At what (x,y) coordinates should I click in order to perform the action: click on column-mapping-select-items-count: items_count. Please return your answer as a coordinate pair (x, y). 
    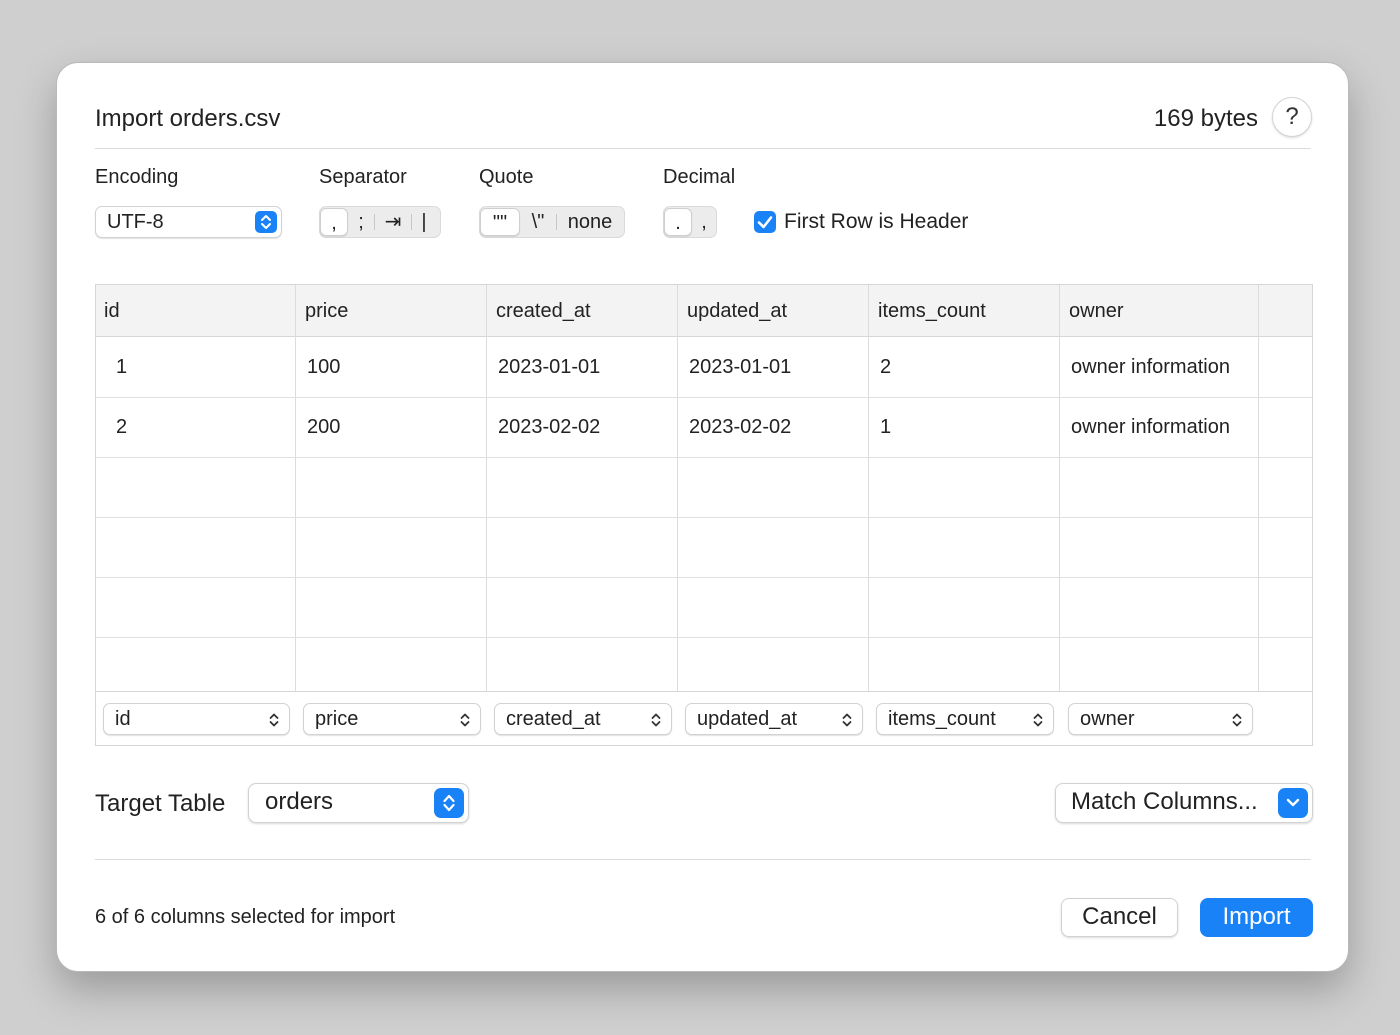
    Looking at the image, I should click on (965, 719).